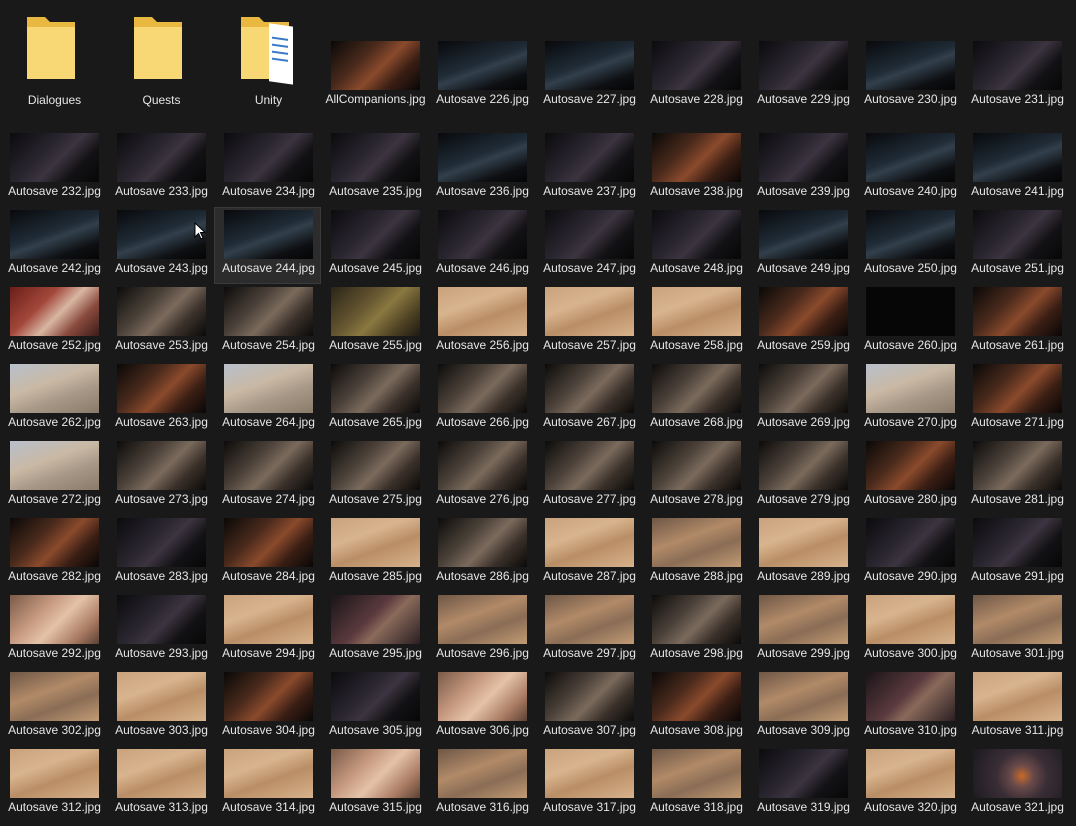 The height and width of the screenshot is (826, 1076). What do you see at coordinates (374, 553) in the screenshot?
I see `file-item: Autosave 285.jpg` at bounding box center [374, 553].